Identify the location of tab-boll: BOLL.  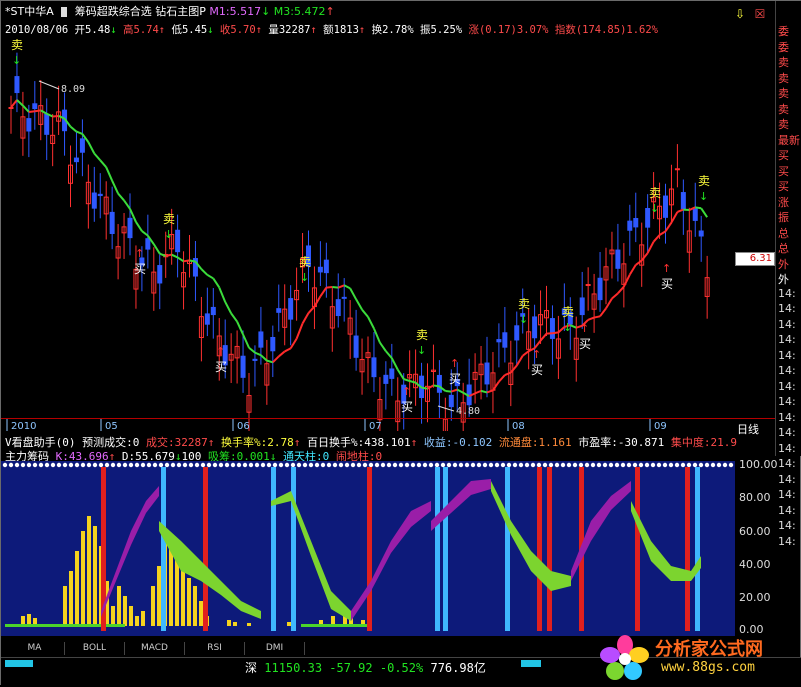
(95, 648).